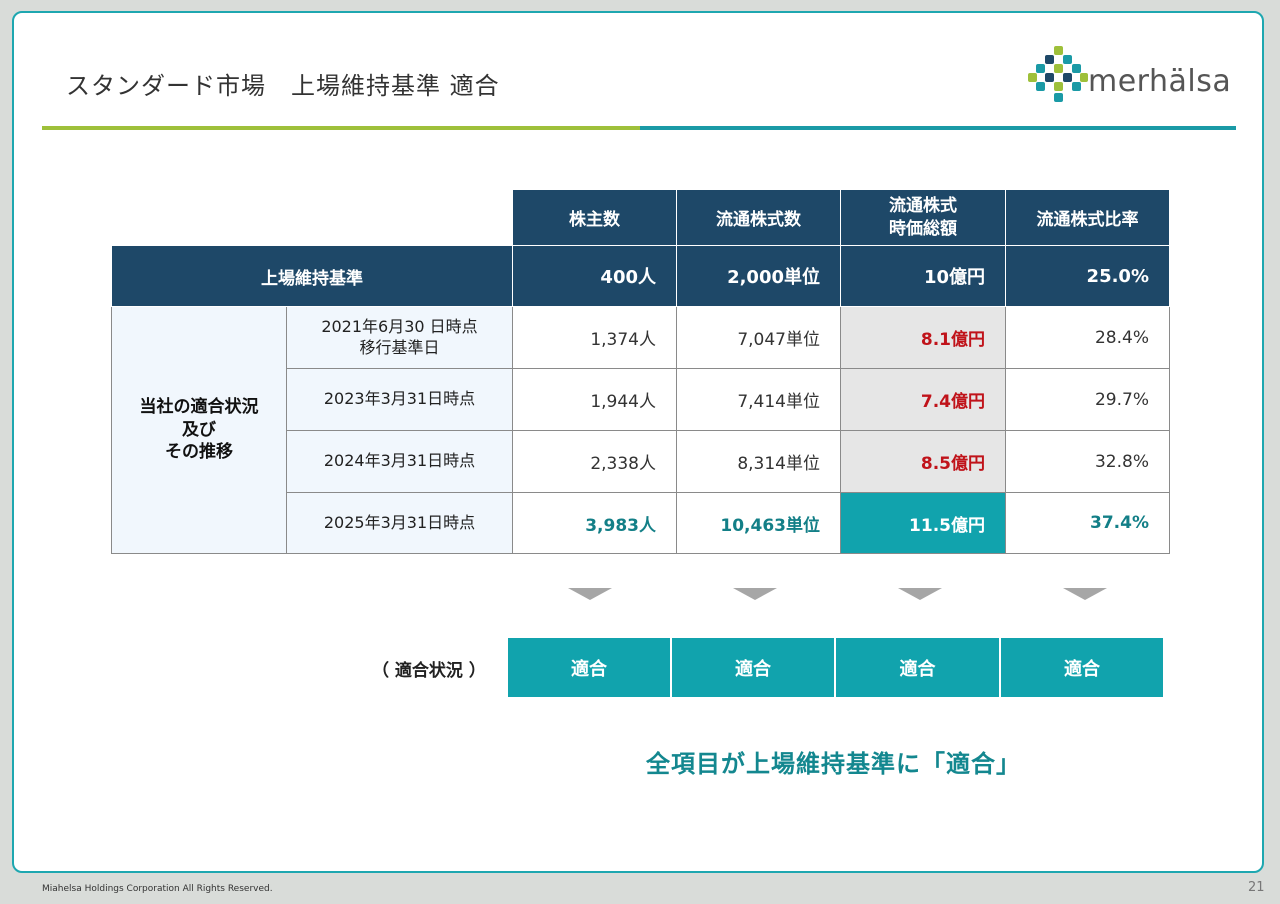  Describe the element at coordinates (758, 399) in the screenshot. I see `cell-tradable-shares: 7,414単位` at that location.